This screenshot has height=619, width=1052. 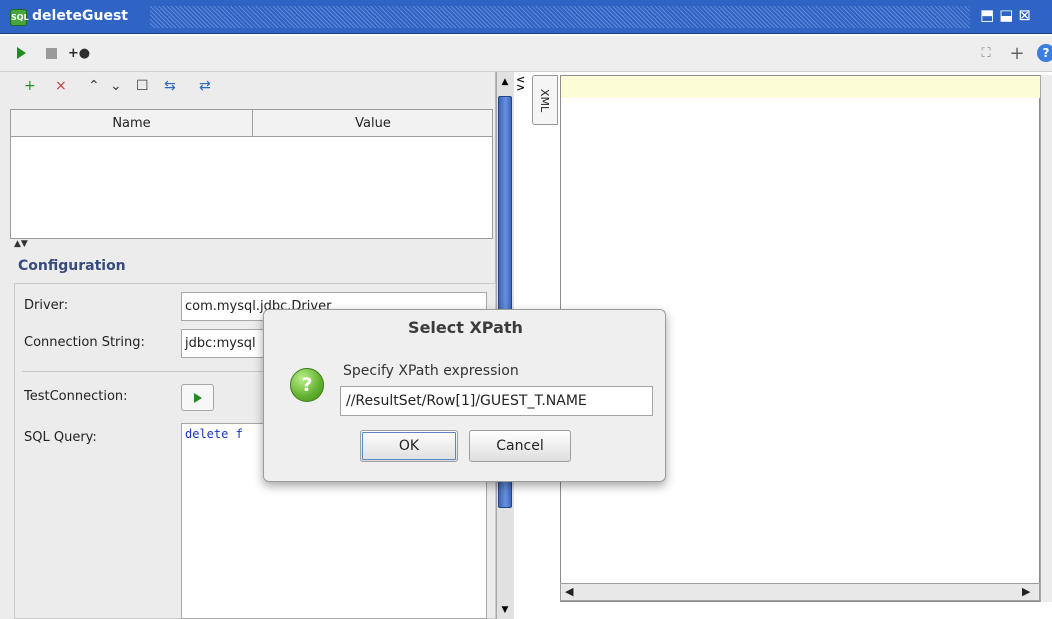 I want to click on xpath-input: //ResultSet/Row[1]/GUEST_T.NAME, so click(x=496, y=401).